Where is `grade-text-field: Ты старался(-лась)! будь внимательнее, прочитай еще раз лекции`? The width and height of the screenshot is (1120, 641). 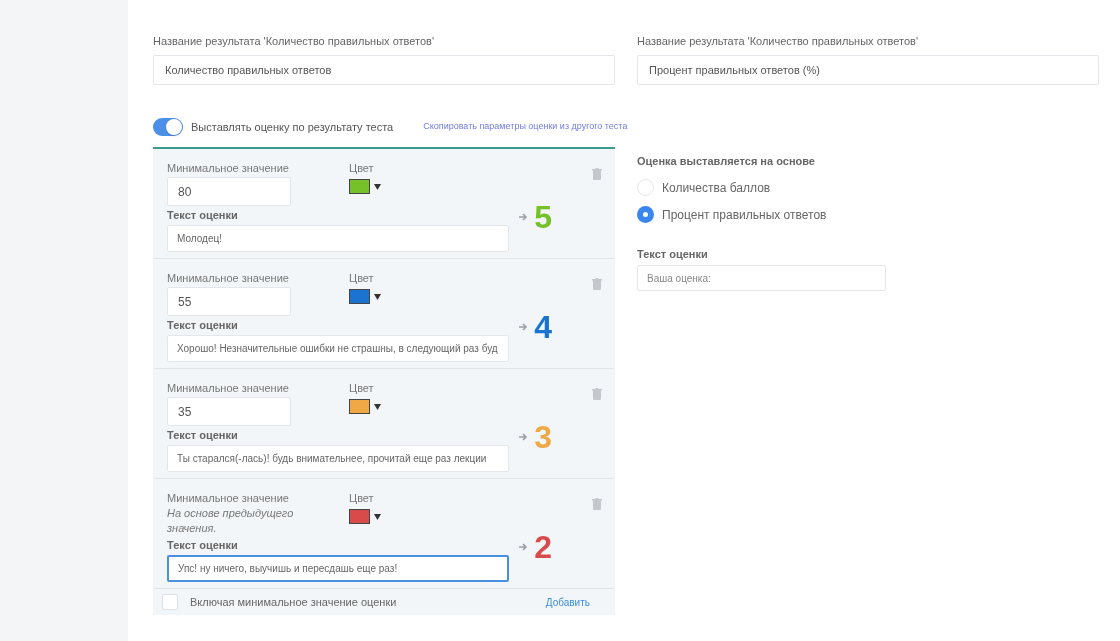
grade-text-field: Ты старался(-лась)! будь внимательнее, прочитай еще раз лекции is located at coordinates (338, 458).